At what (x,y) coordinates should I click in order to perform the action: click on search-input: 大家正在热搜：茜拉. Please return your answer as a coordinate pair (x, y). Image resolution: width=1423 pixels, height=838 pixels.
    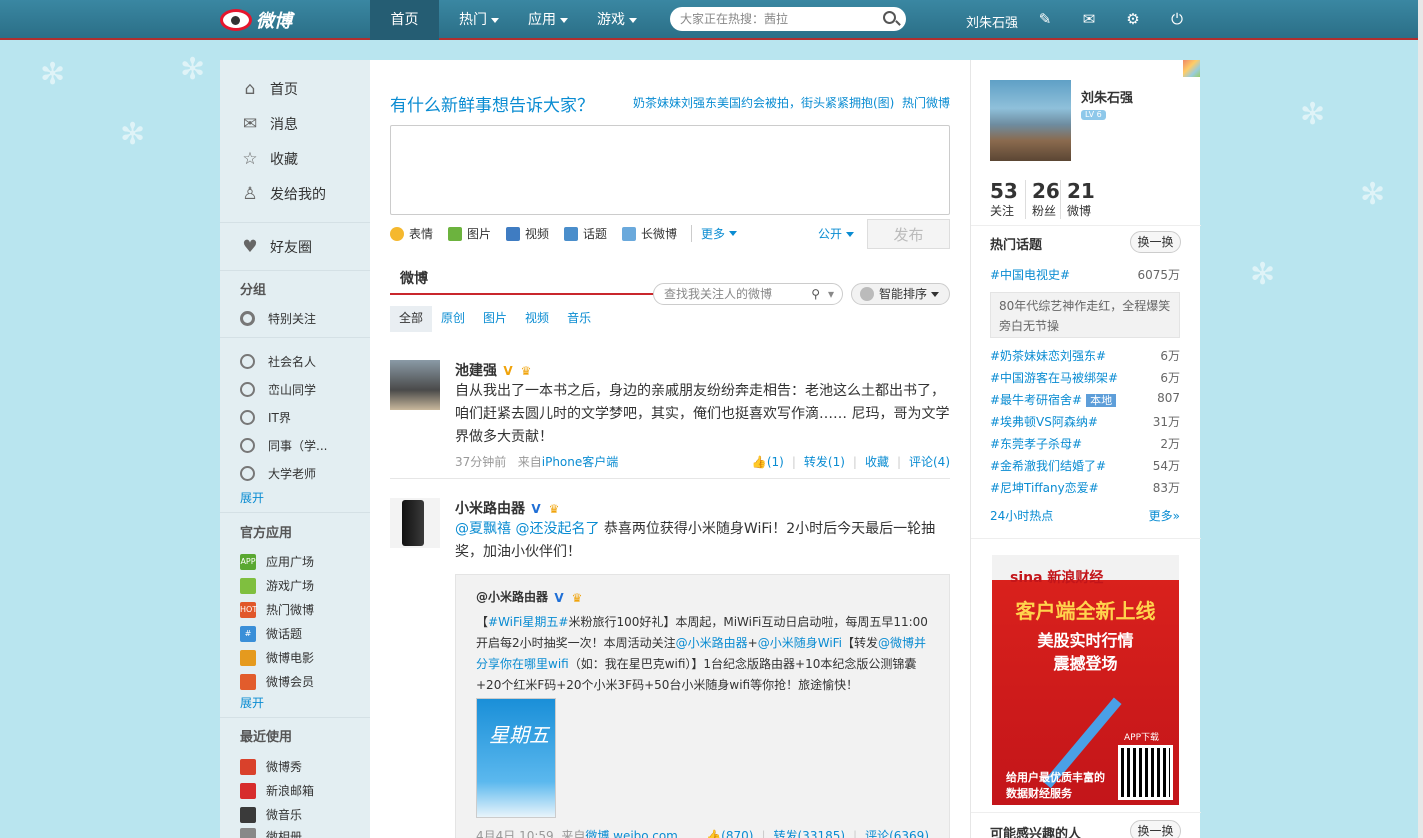
    Looking at the image, I should click on (788, 19).